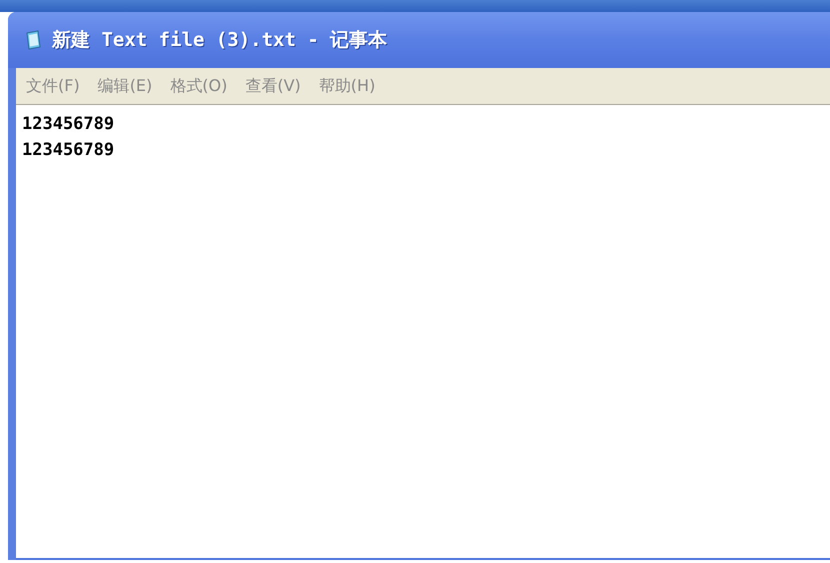 The height and width of the screenshot is (563, 830). Describe the element at coordinates (53, 86) in the screenshot. I see `menu-item: 文件(F)` at that location.